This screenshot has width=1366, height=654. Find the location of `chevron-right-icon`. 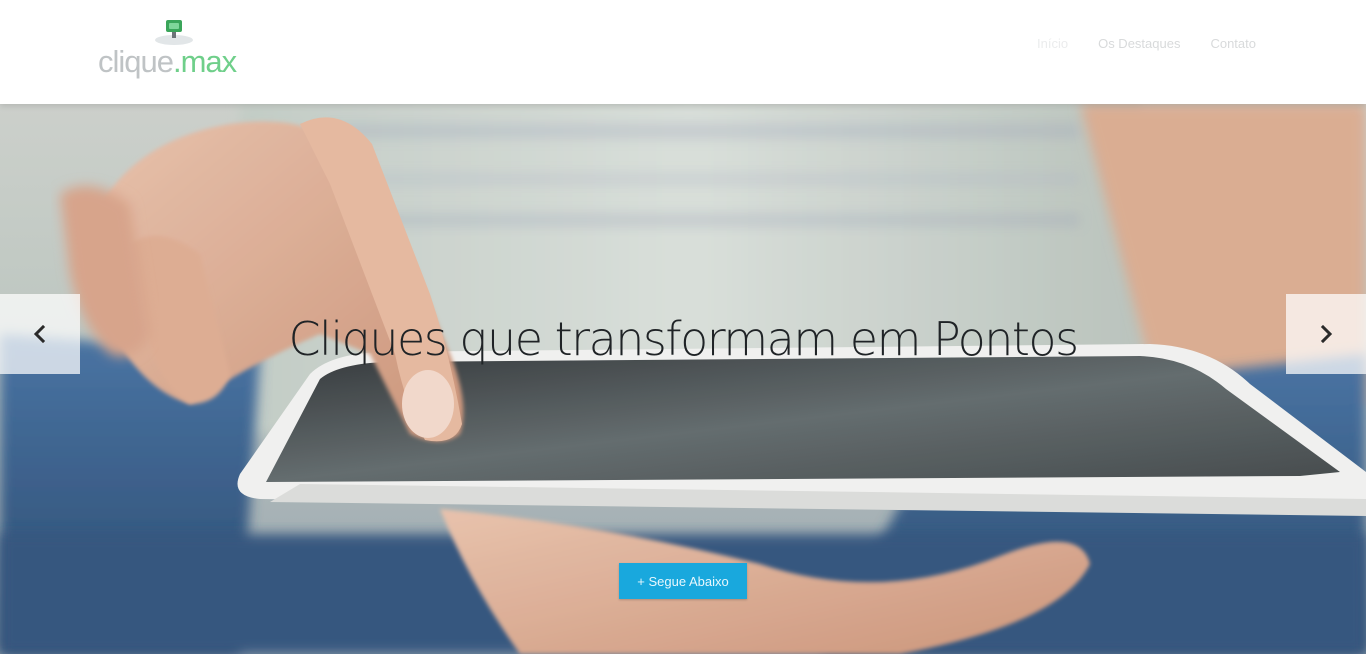

chevron-right-icon is located at coordinates (1326, 334).